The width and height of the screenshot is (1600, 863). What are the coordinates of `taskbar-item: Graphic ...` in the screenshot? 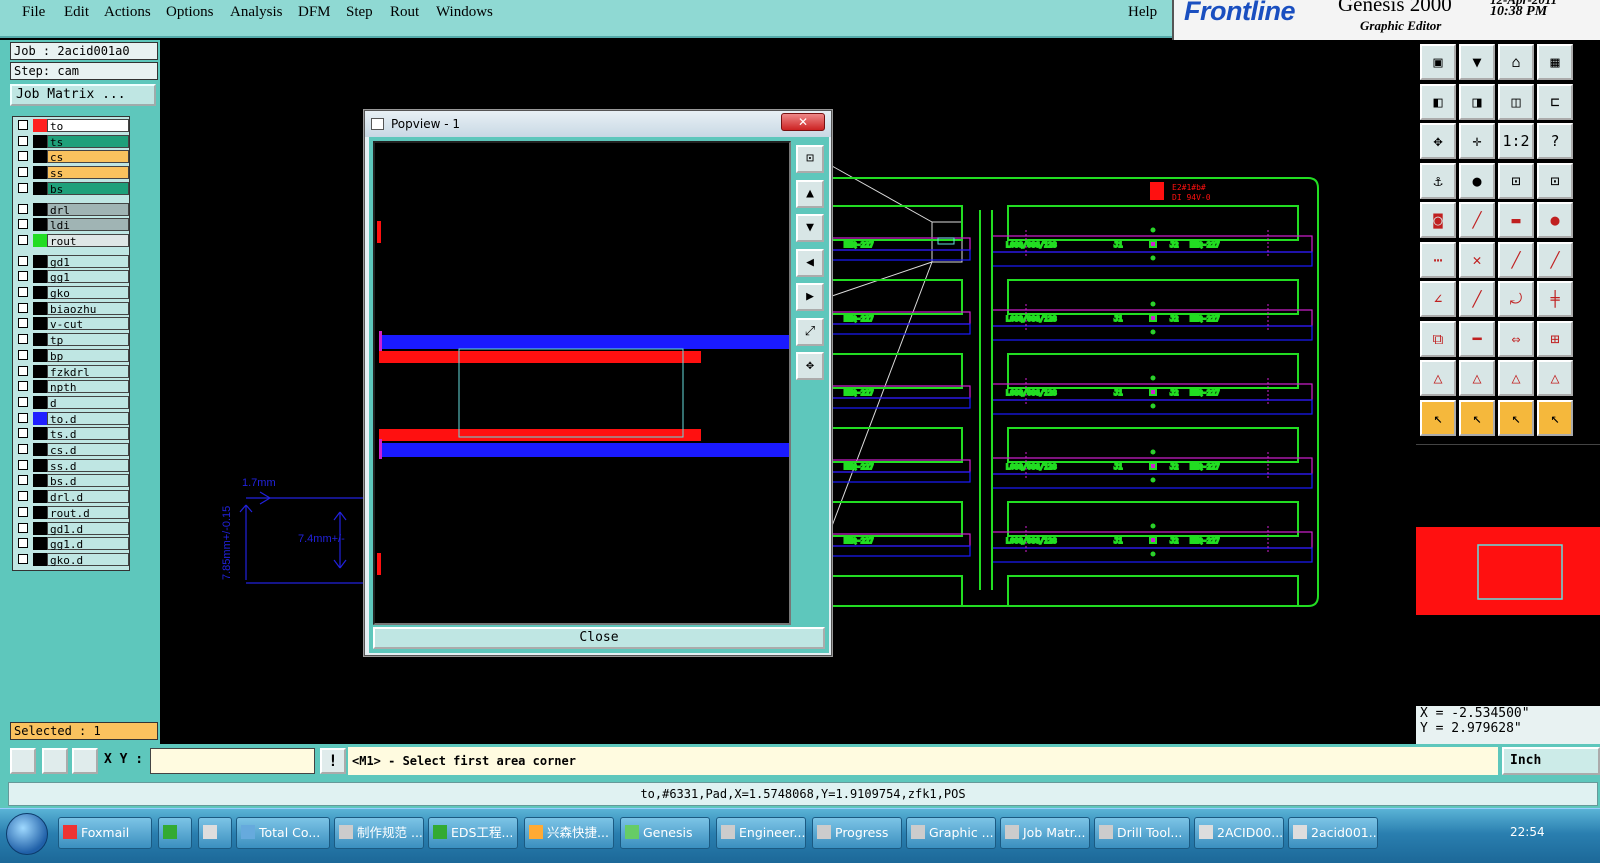 It's located at (951, 833).